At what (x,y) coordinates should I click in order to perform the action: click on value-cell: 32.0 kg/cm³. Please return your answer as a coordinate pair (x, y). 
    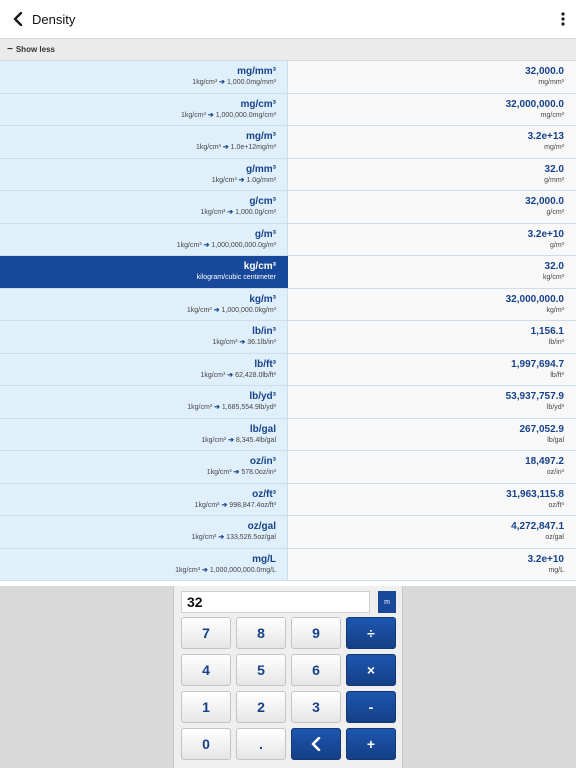
    Looking at the image, I should click on (432, 272).